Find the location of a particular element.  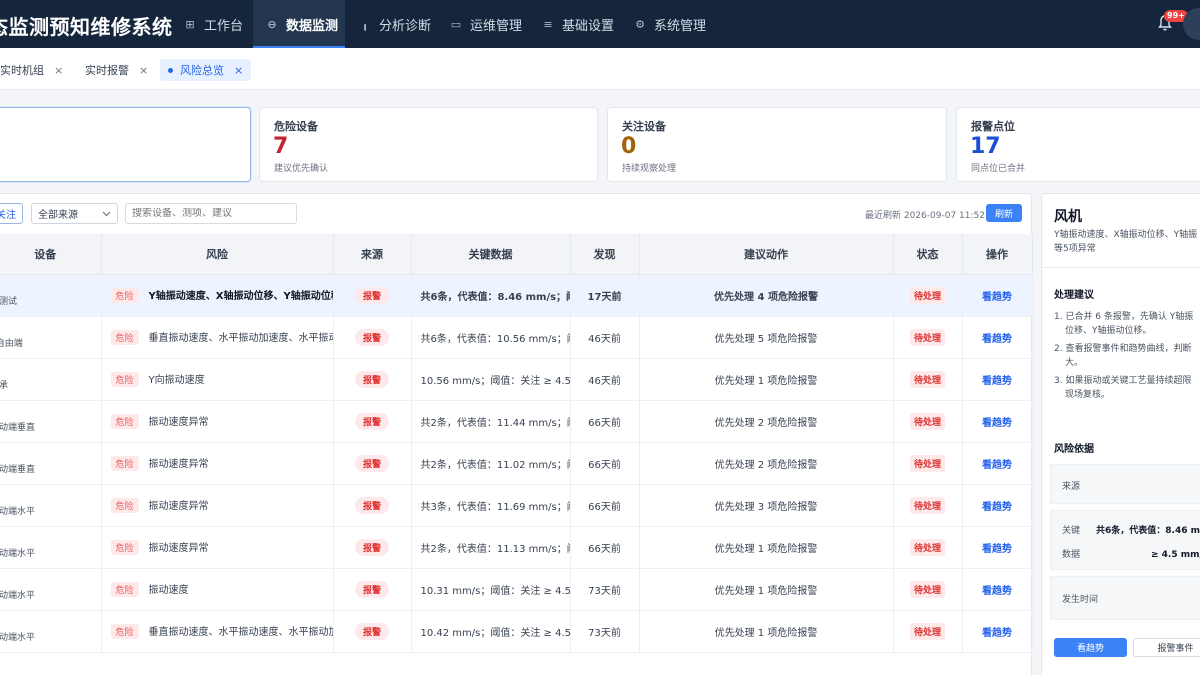

cell-risk: 危险 振动速度异常 is located at coordinates (217, 421).